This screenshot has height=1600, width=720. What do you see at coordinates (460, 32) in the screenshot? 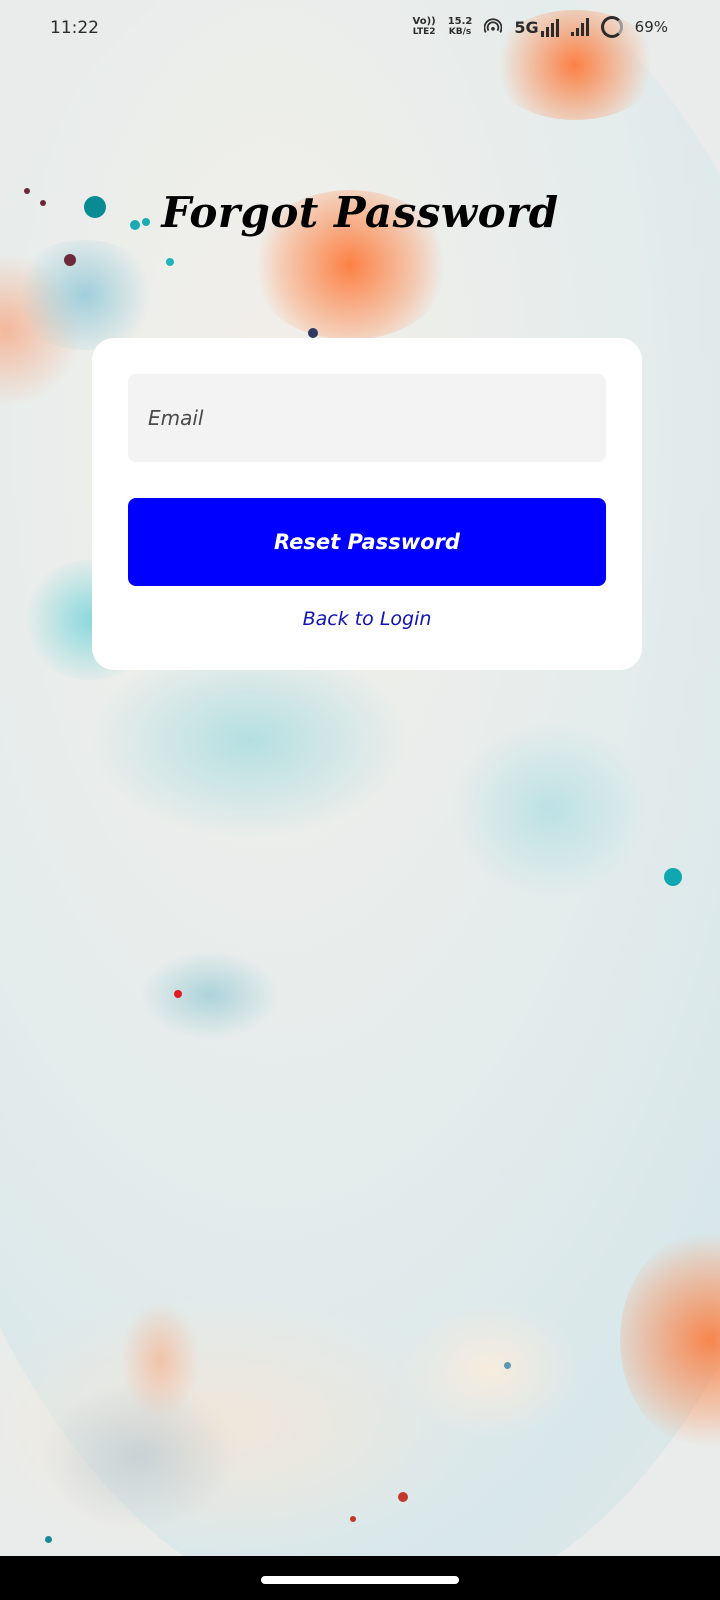
I see `network-speed-unit: KB/s` at bounding box center [460, 32].